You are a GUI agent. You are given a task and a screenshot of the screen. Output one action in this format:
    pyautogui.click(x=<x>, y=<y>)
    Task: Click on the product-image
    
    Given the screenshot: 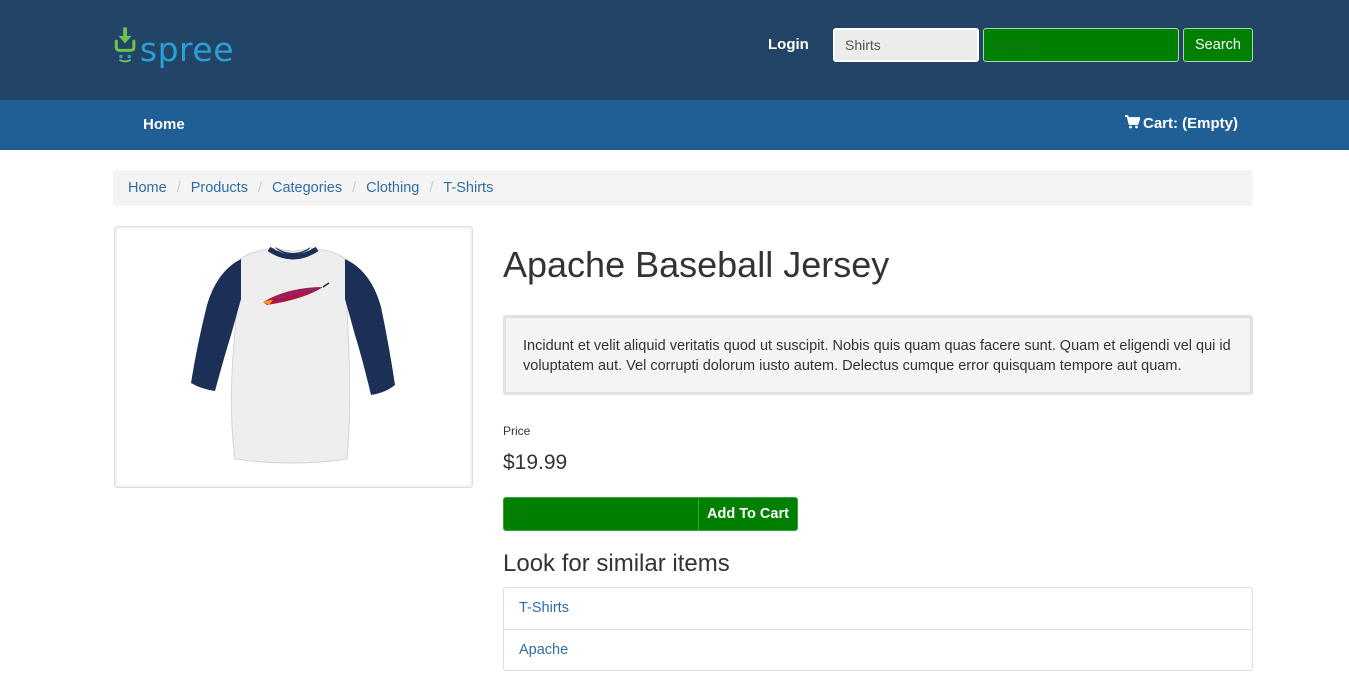 What is the action you would take?
    pyautogui.click(x=293, y=357)
    